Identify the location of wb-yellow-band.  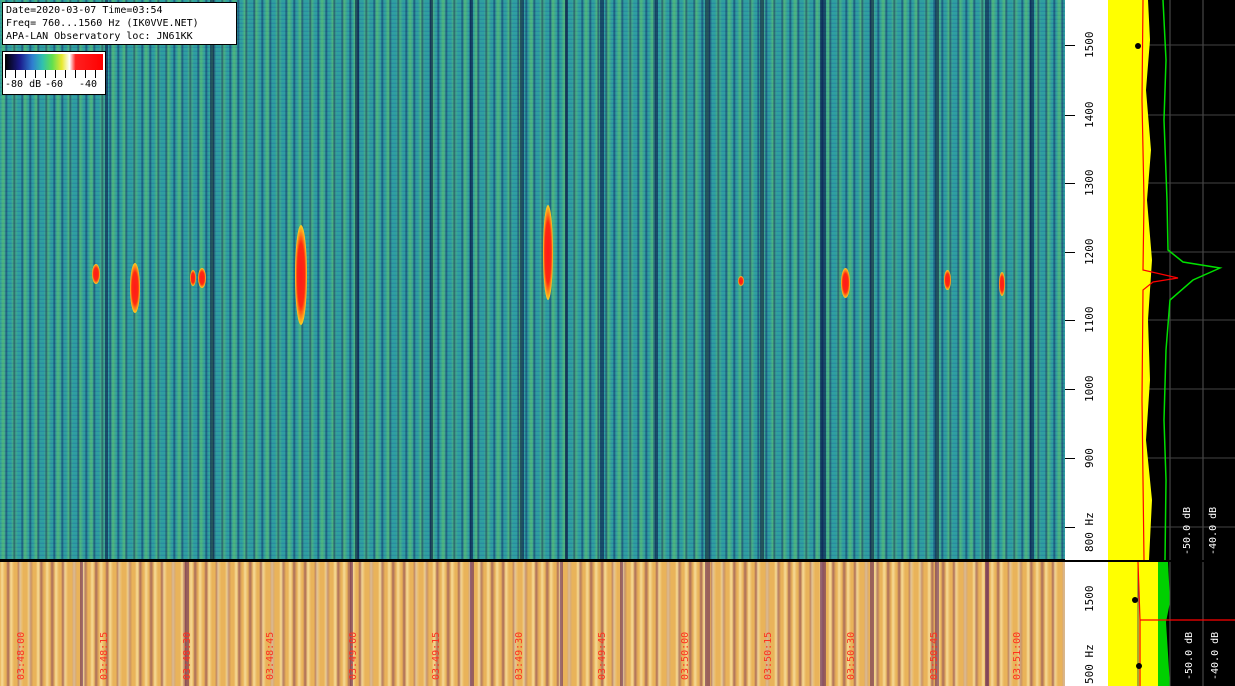
(1133, 624).